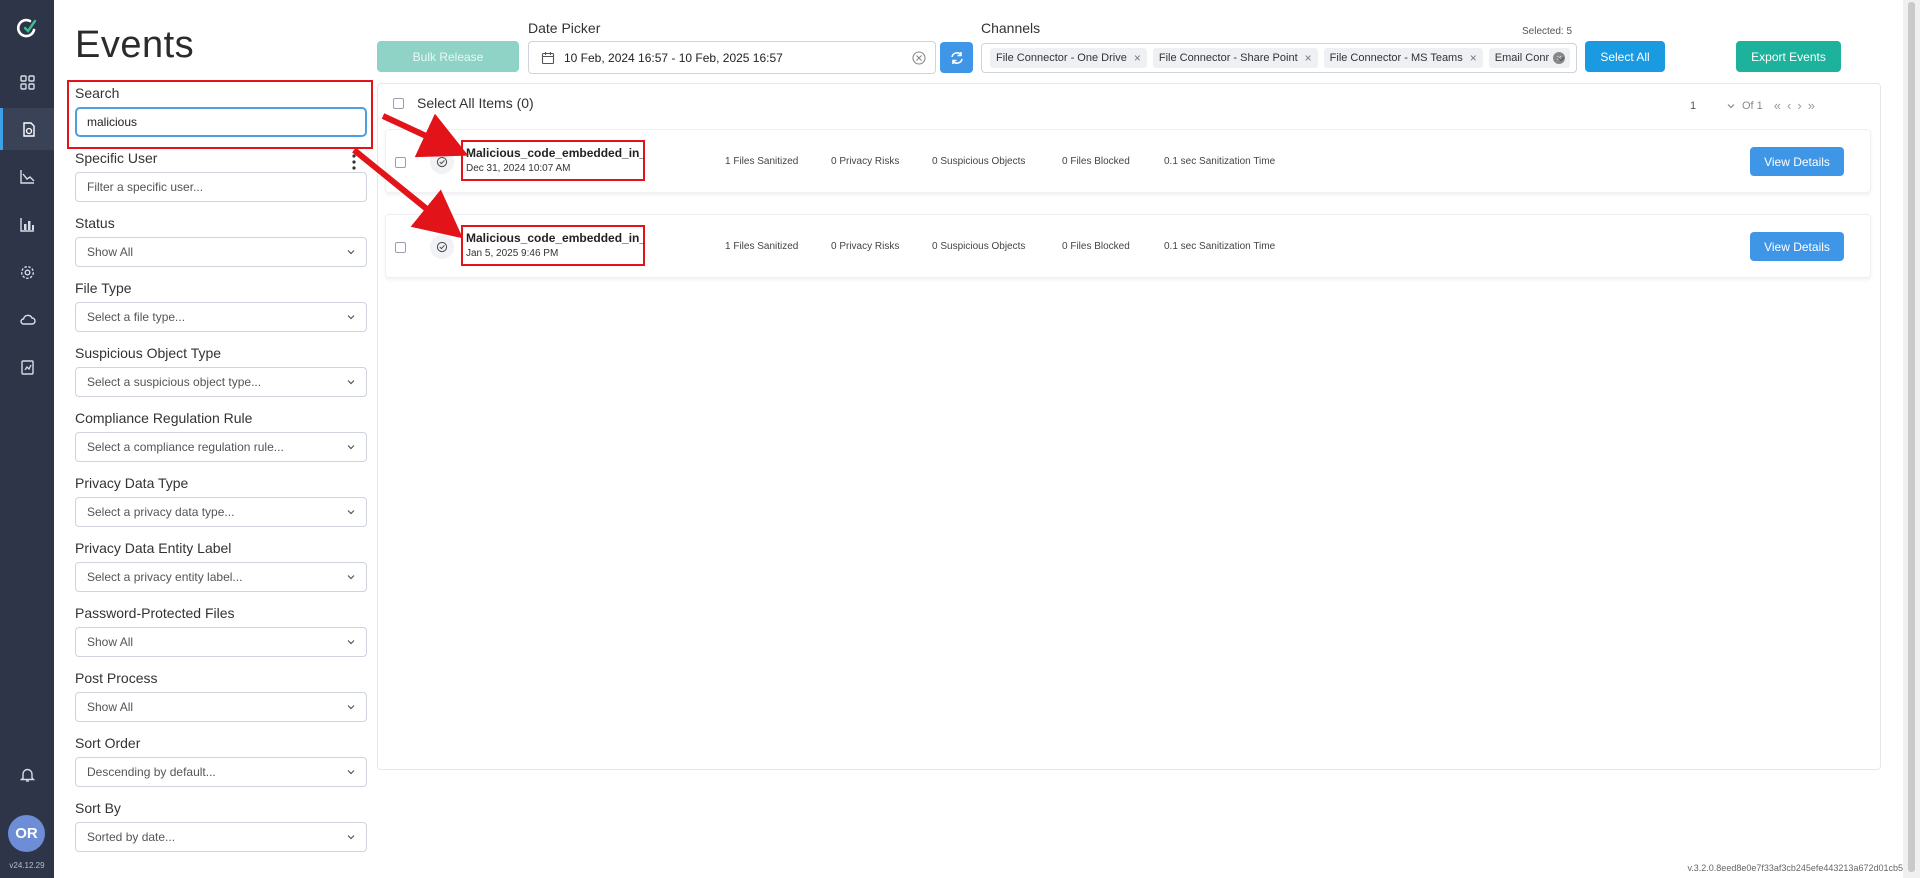  Describe the element at coordinates (1705, 106) in the screenshot. I see `page-number: 1` at that location.